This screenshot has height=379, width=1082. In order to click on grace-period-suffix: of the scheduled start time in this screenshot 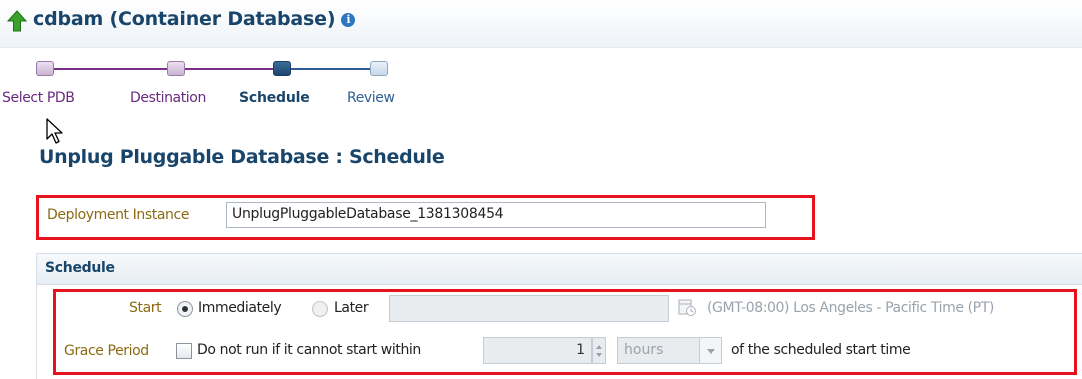, I will do `click(821, 350)`.